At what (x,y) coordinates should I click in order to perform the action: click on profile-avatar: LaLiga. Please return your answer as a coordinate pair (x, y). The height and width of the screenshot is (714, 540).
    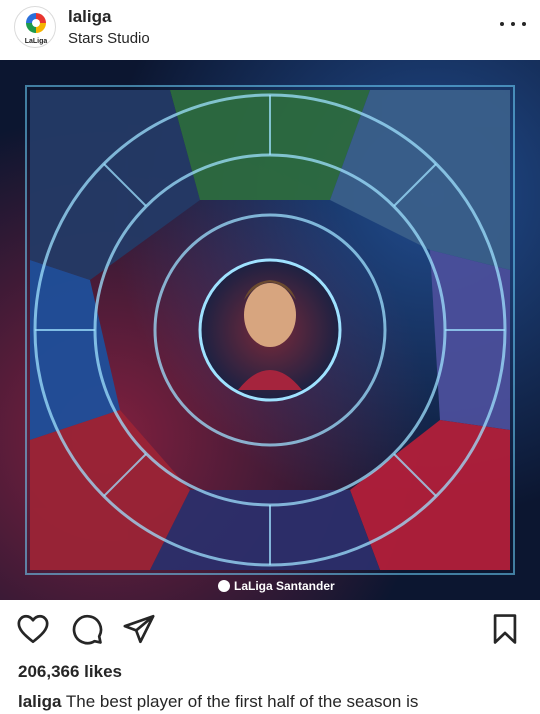
    Looking at the image, I should click on (35, 27).